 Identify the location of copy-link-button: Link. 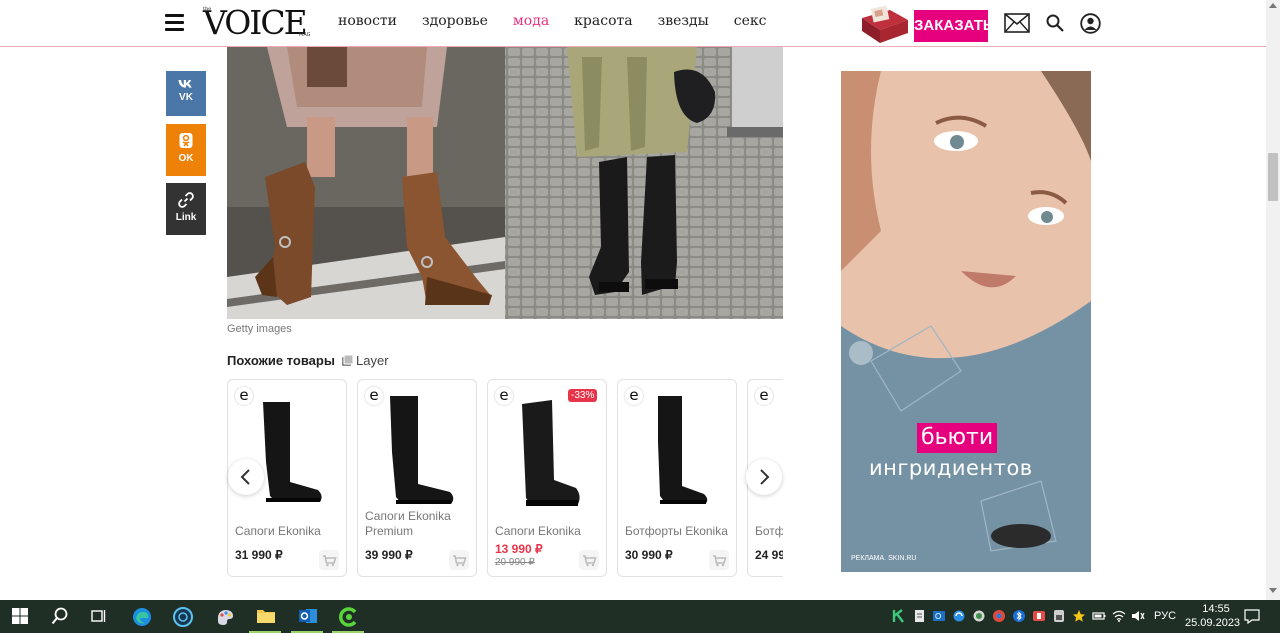
(186, 209).